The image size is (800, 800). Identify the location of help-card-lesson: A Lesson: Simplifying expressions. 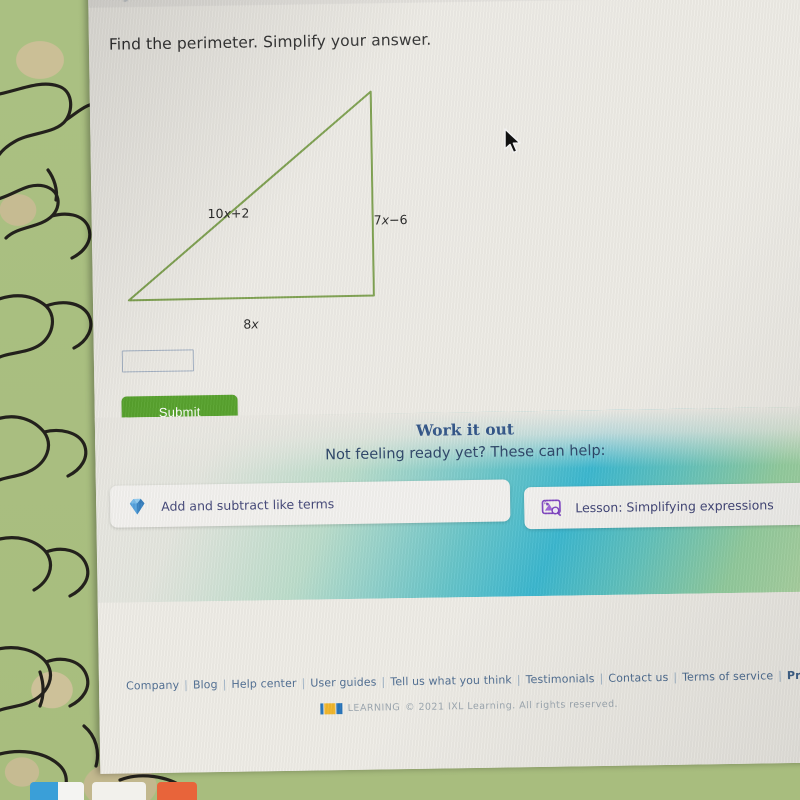
(661, 506).